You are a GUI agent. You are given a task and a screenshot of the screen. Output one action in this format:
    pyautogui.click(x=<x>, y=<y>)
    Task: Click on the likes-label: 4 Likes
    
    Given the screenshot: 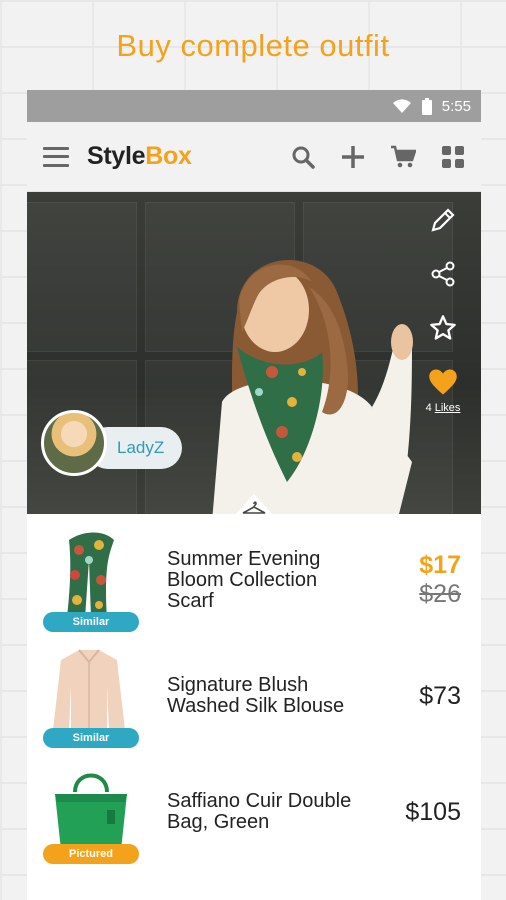 What is the action you would take?
    pyautogui.click(x=443, y=408)
    